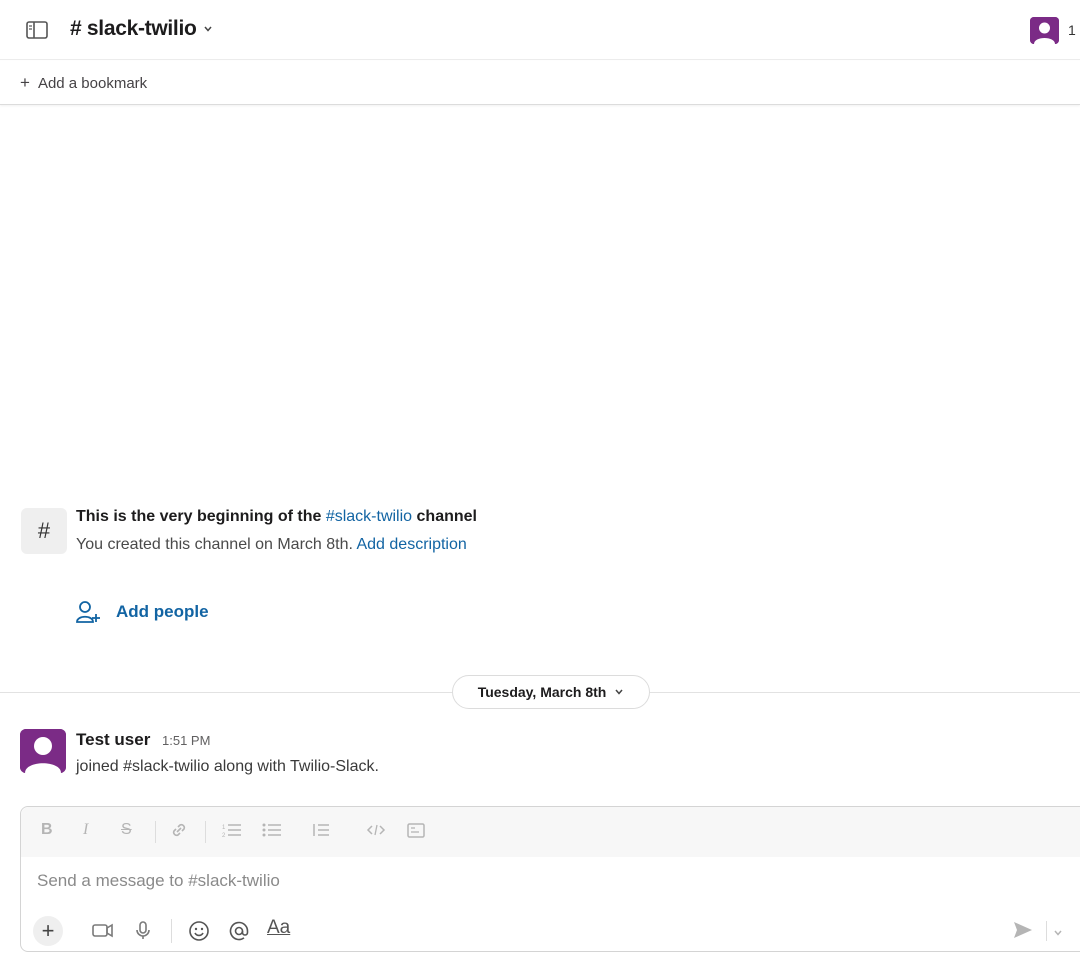 Image resolution: width=1080 pixels, height=960 pixels. Describe the element at coordinates (47, 830) in the screenshot. I see `bold-button: B` at that location.